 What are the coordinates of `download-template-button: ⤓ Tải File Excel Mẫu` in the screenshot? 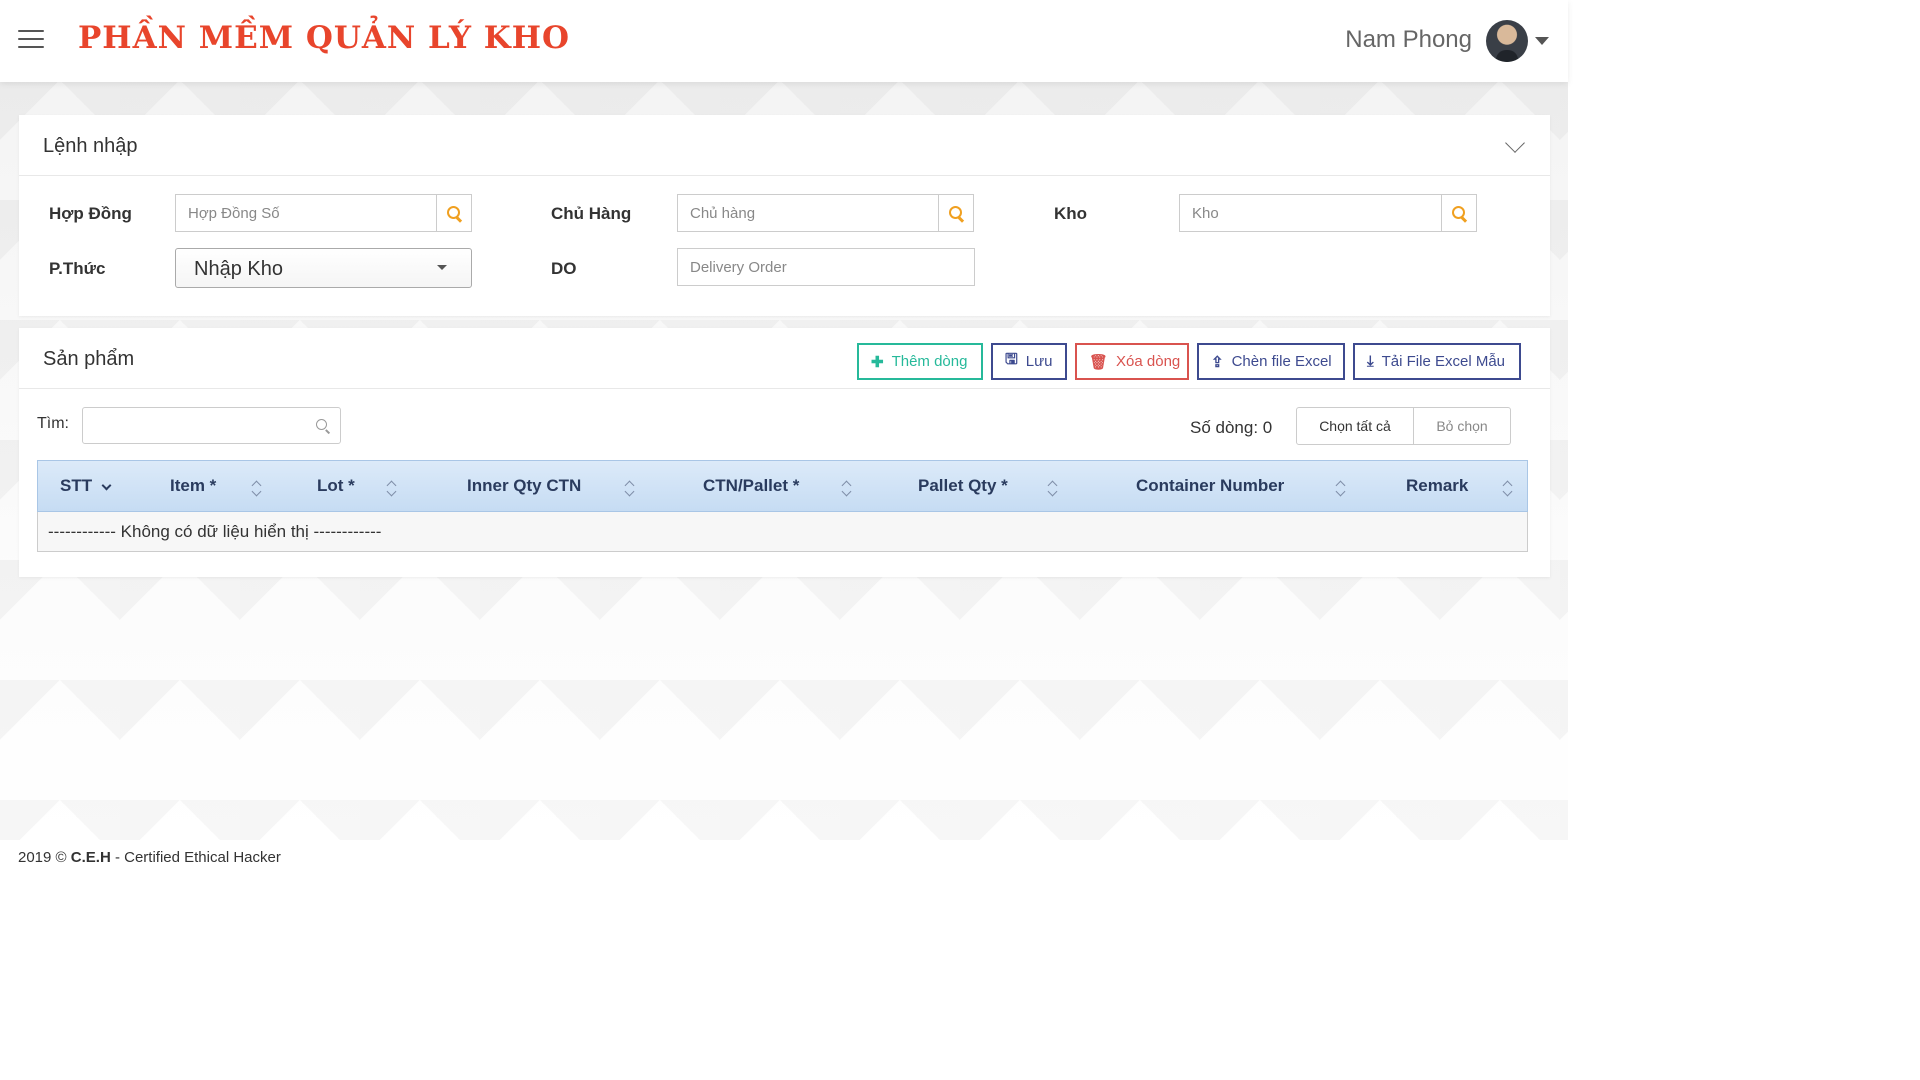 It's located at (1437, 361).